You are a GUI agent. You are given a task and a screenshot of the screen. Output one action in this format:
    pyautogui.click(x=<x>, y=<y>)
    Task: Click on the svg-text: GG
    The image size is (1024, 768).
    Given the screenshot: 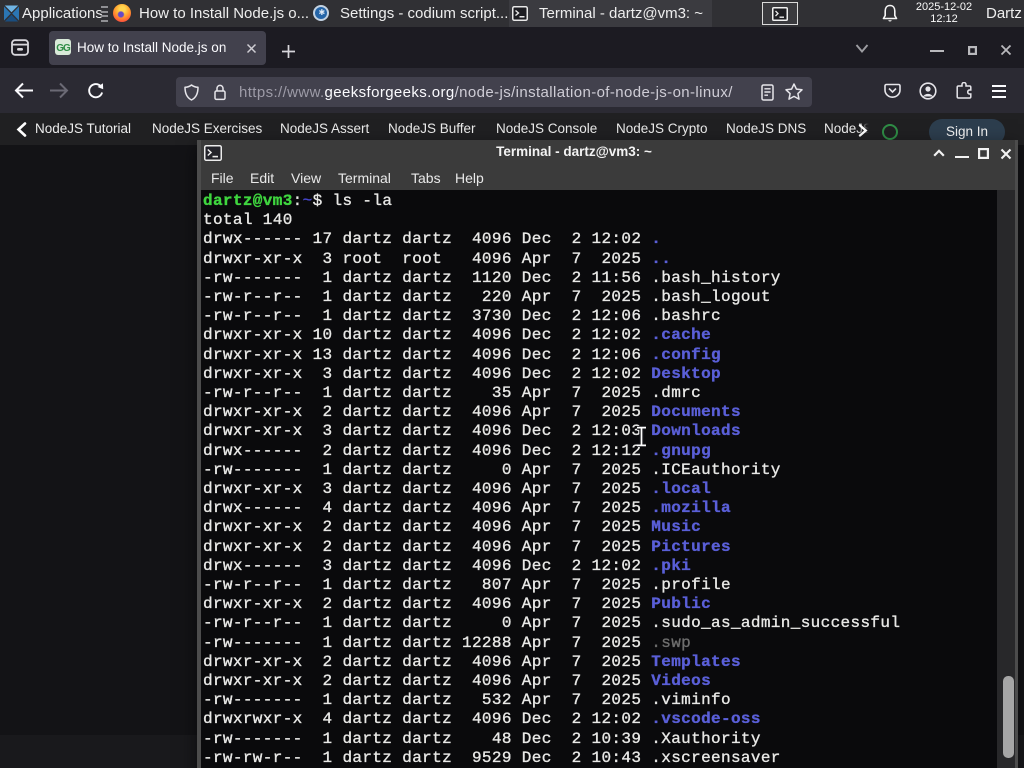 What is the action you would take?
    pyautogui.click(x=63, y=48)
    